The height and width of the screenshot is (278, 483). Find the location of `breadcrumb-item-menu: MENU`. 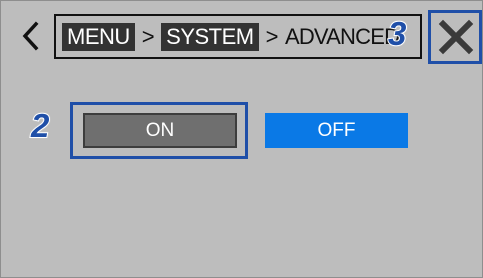

breadcrumb-item-menu: MENU is located at coordinates (98, 36).